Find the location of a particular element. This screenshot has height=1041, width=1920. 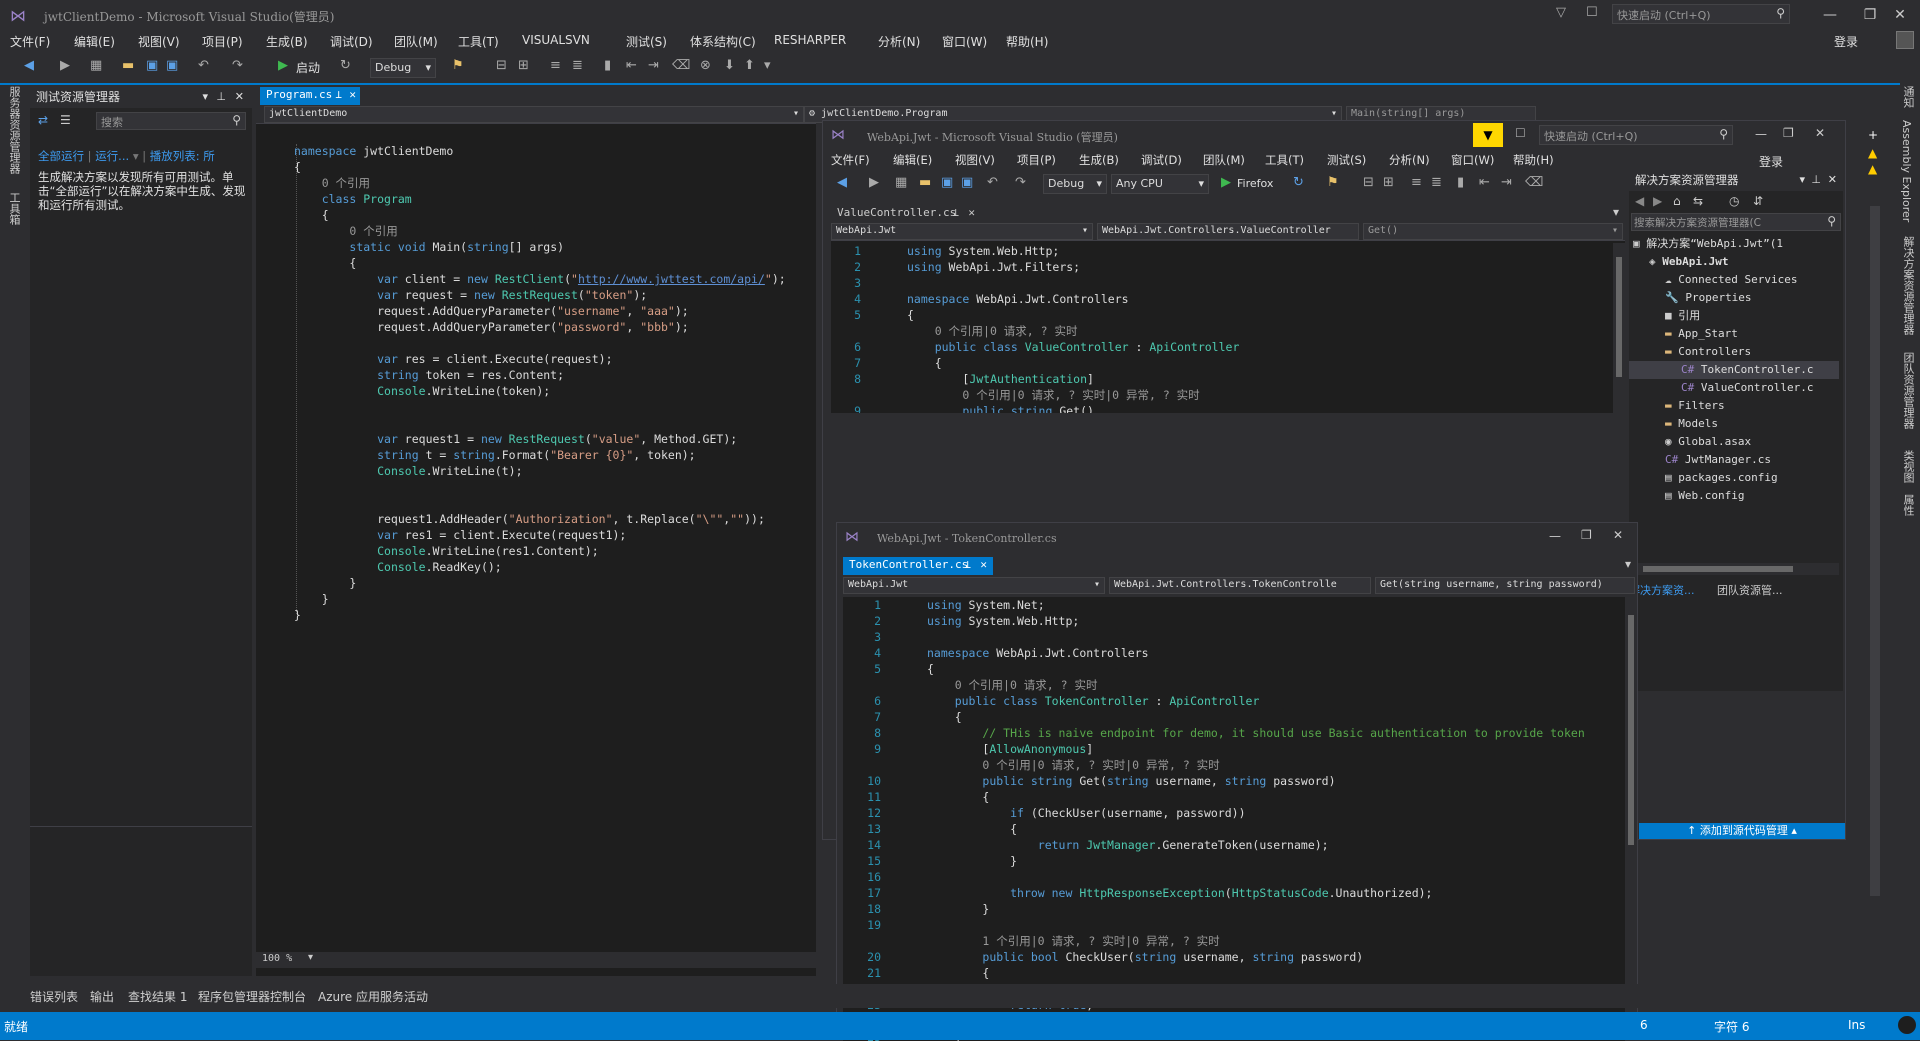

playlist-link: 播放列表: 所 is located at coordinates (182, 156).